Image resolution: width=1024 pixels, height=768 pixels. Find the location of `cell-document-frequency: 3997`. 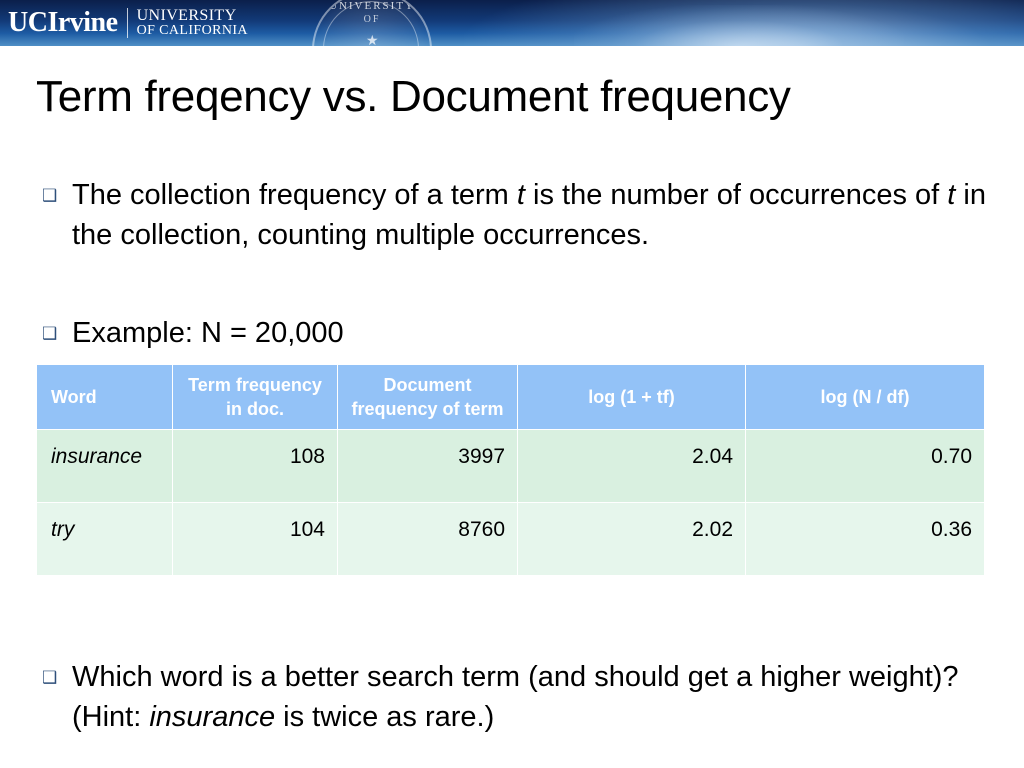

cell-document-frequency: 3997 is located at coordinates (427, 466).